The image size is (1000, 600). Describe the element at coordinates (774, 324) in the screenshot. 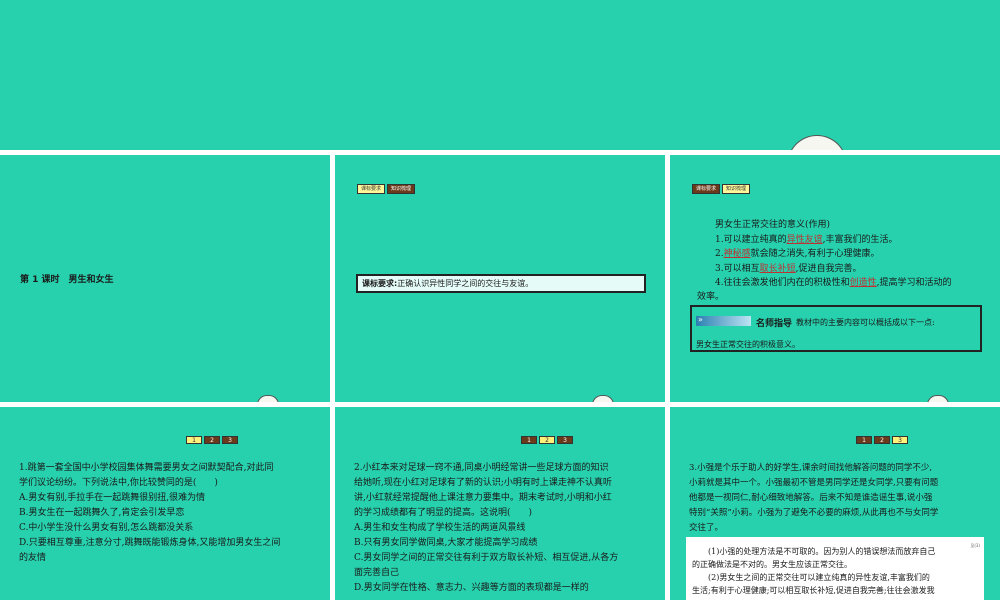

I see `tip-title: 名师指导` at that location.